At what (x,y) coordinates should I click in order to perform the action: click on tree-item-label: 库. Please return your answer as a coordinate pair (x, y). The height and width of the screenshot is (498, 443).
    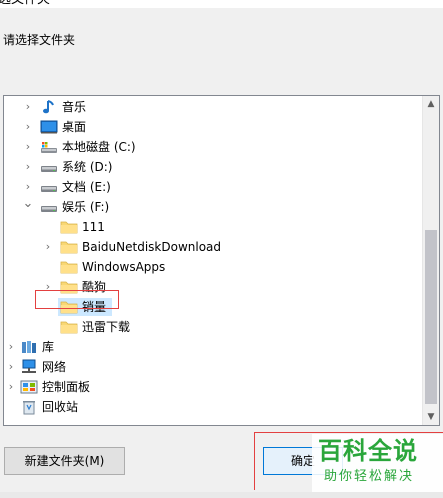
    Looking at the image, I should click on (48, 347).